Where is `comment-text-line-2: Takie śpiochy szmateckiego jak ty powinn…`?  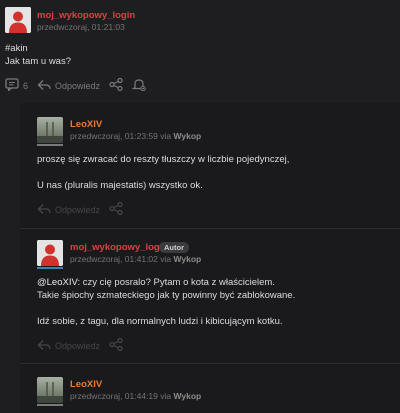
comment-text-line-2: Takie śpiochy szmateckiego jak ty powinn… is located at coordinates (166, 295).